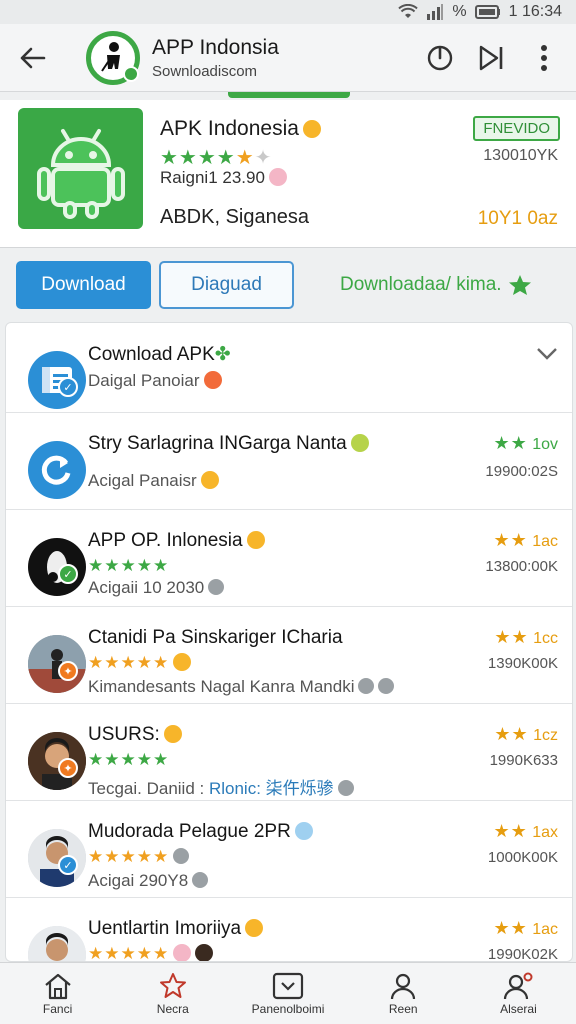 The height and width of the screenshot is (1024, 576). Describe the element at coordinates (516, 128) in the screenshot. I see `new-badge: FNEVIDO` at that location.